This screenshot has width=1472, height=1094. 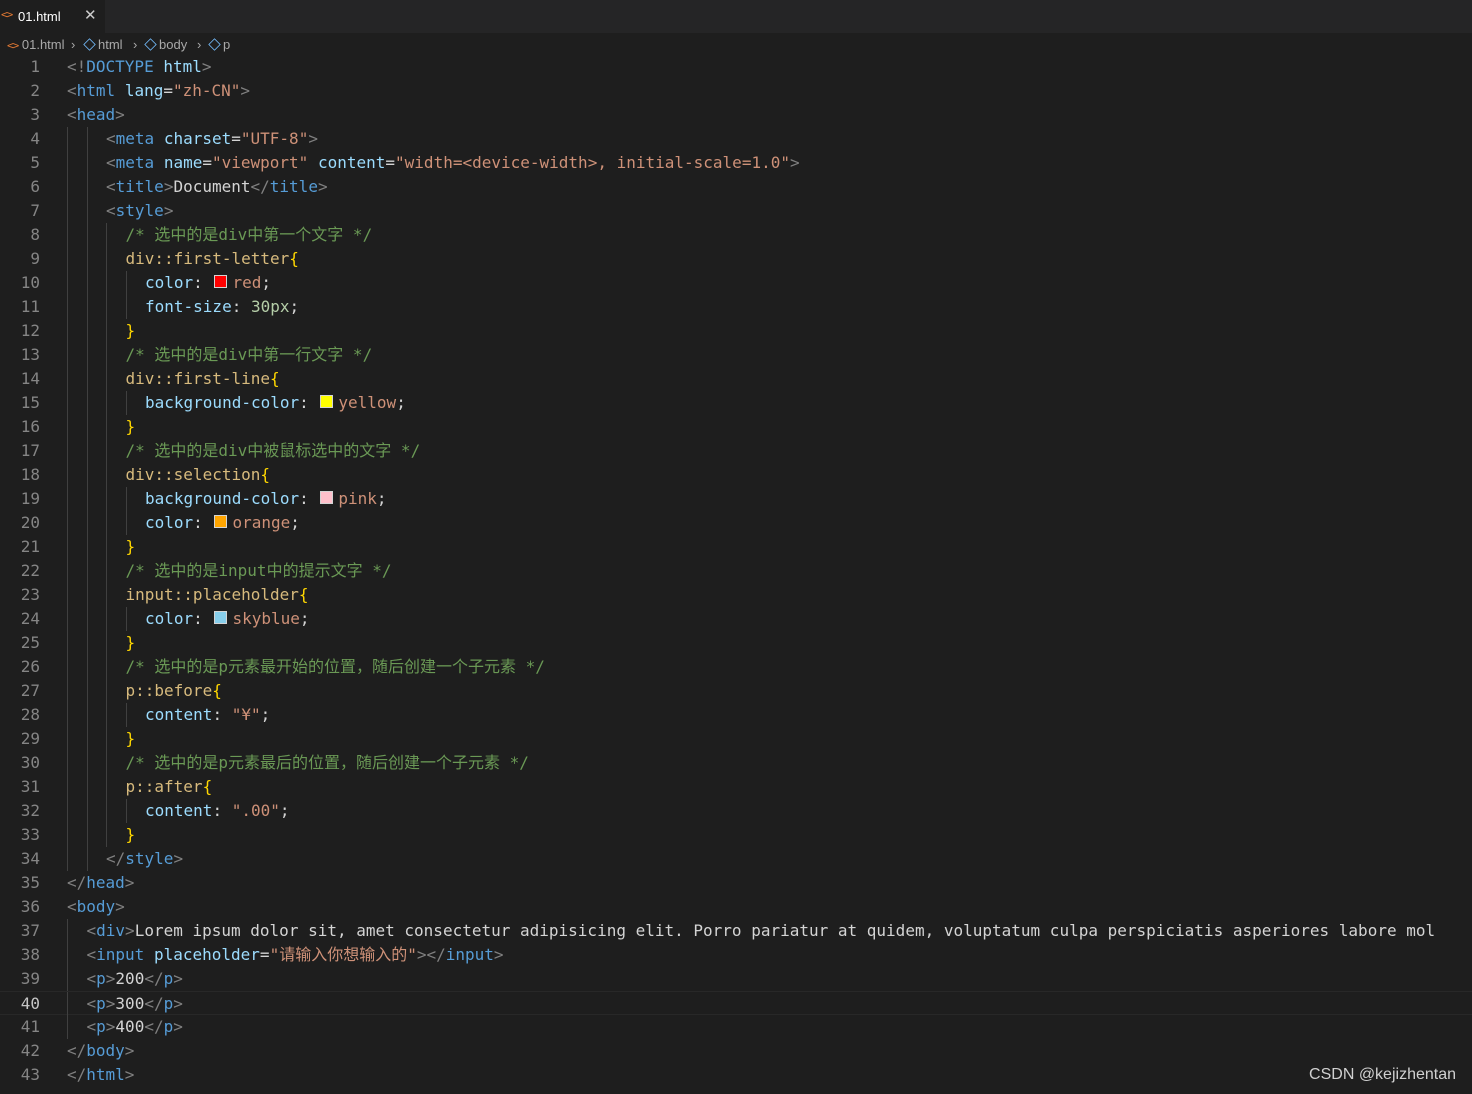 What do you see at coordinates (35, 66) in the screenshot?
I see `line-number: 1` at bounding box center [35, 66].